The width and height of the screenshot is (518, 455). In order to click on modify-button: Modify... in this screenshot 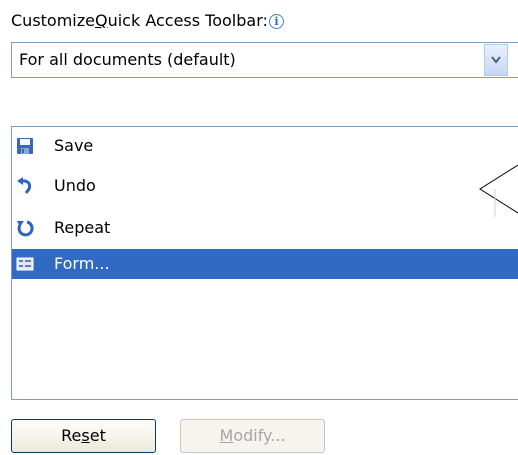, I will do `click(252, 436)`.